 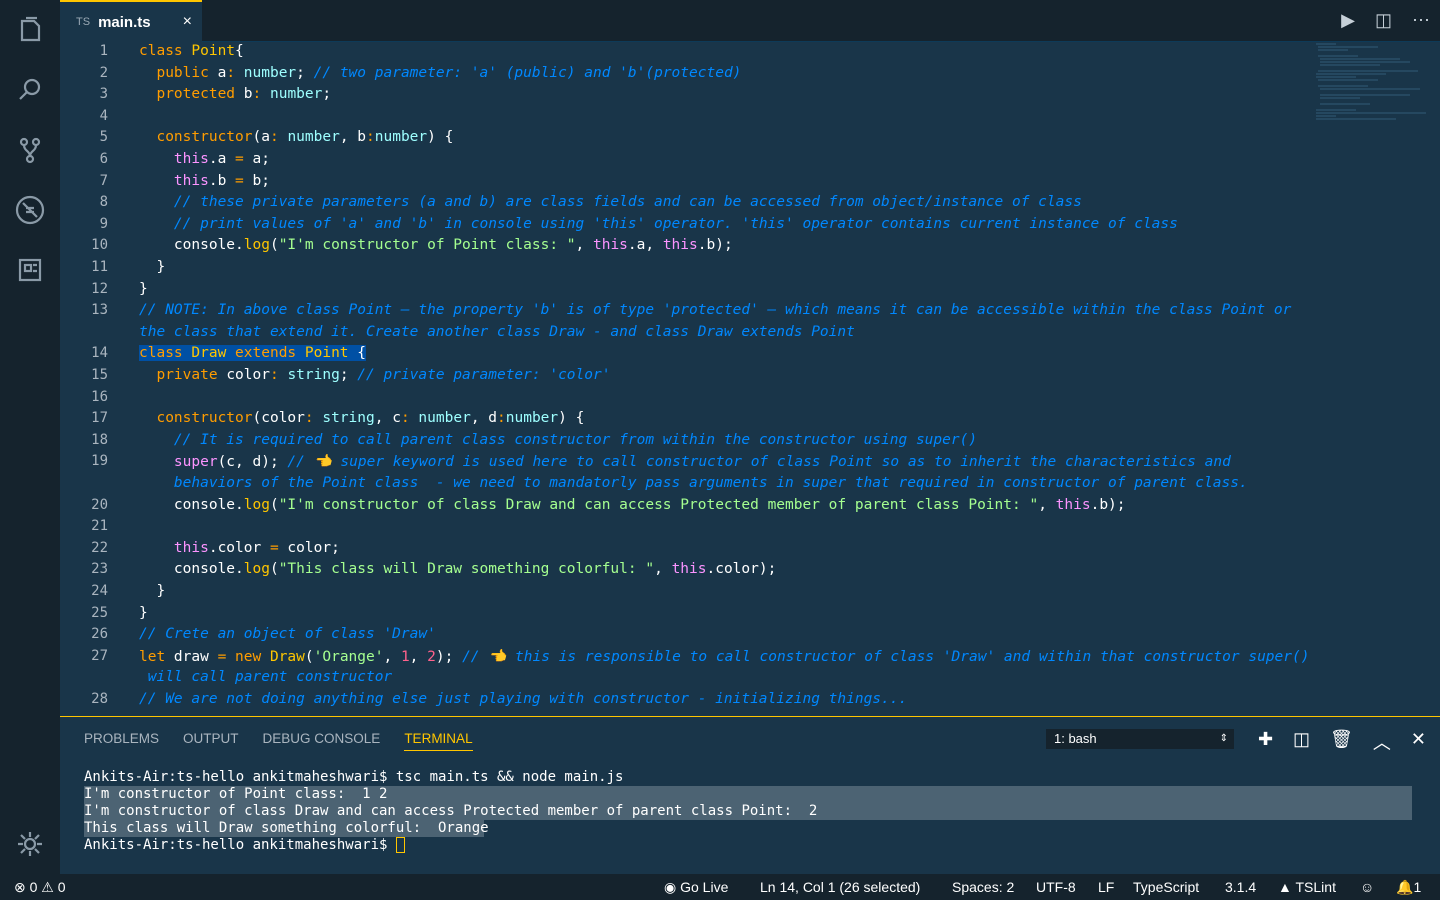 What do you see at coordinates (30, 210) in the screenshot?
I see `debug-icon` at bounding box center [30, 210].